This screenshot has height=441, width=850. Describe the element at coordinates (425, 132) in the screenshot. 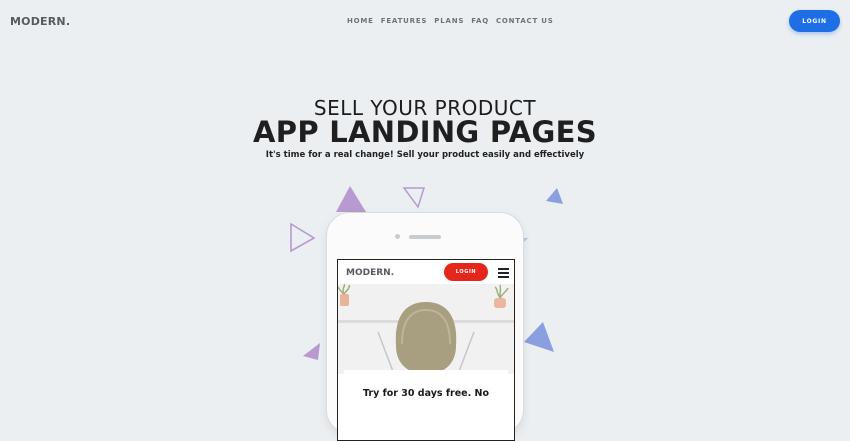

I see `hero-title: APP LANDING PAGES` at that location.